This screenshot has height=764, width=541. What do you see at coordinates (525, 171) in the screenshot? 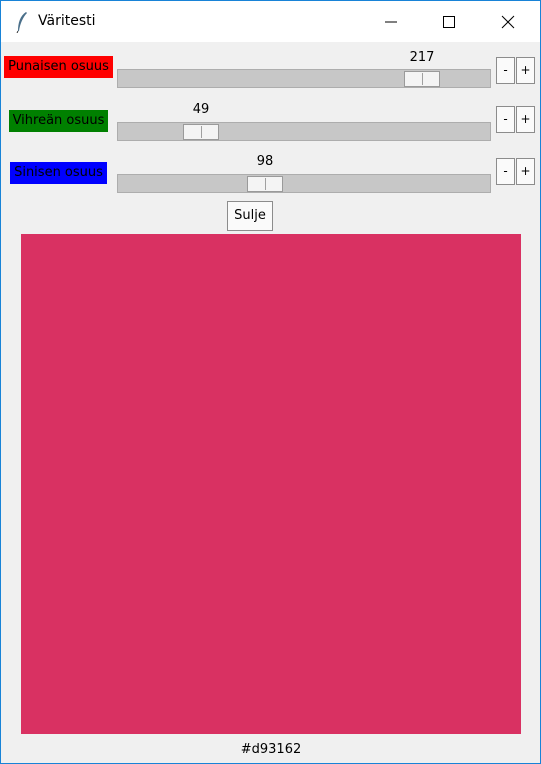
I see `blue-plus-button: +` at bounding box center [525, 171].